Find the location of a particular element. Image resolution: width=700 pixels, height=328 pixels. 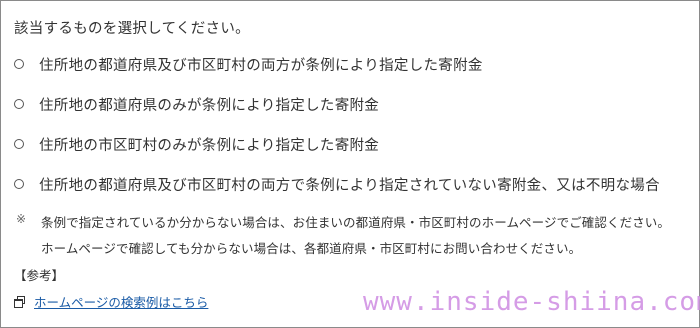

option-label: 住所地の都道府県及び市区町村の両方が条例により指定した寄附金 is located at coordinates (261, 65).